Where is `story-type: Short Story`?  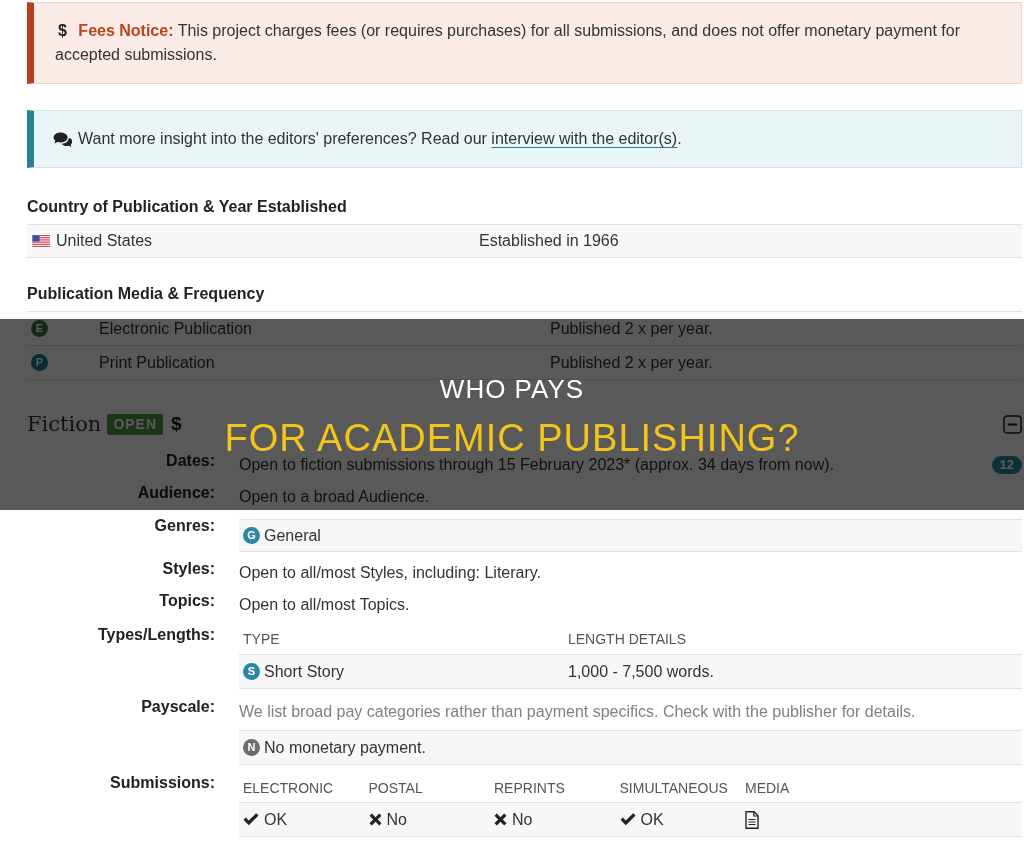 story-type: Short Story is located at coordinates (304, 671).